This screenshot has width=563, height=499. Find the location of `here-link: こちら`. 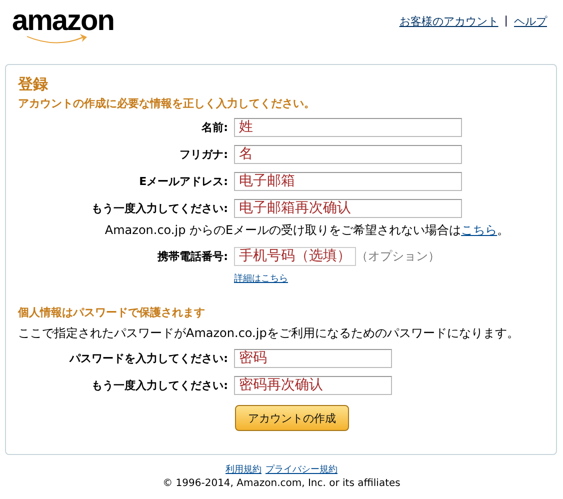

here-link: こちら is located at coordinates (479, 230).